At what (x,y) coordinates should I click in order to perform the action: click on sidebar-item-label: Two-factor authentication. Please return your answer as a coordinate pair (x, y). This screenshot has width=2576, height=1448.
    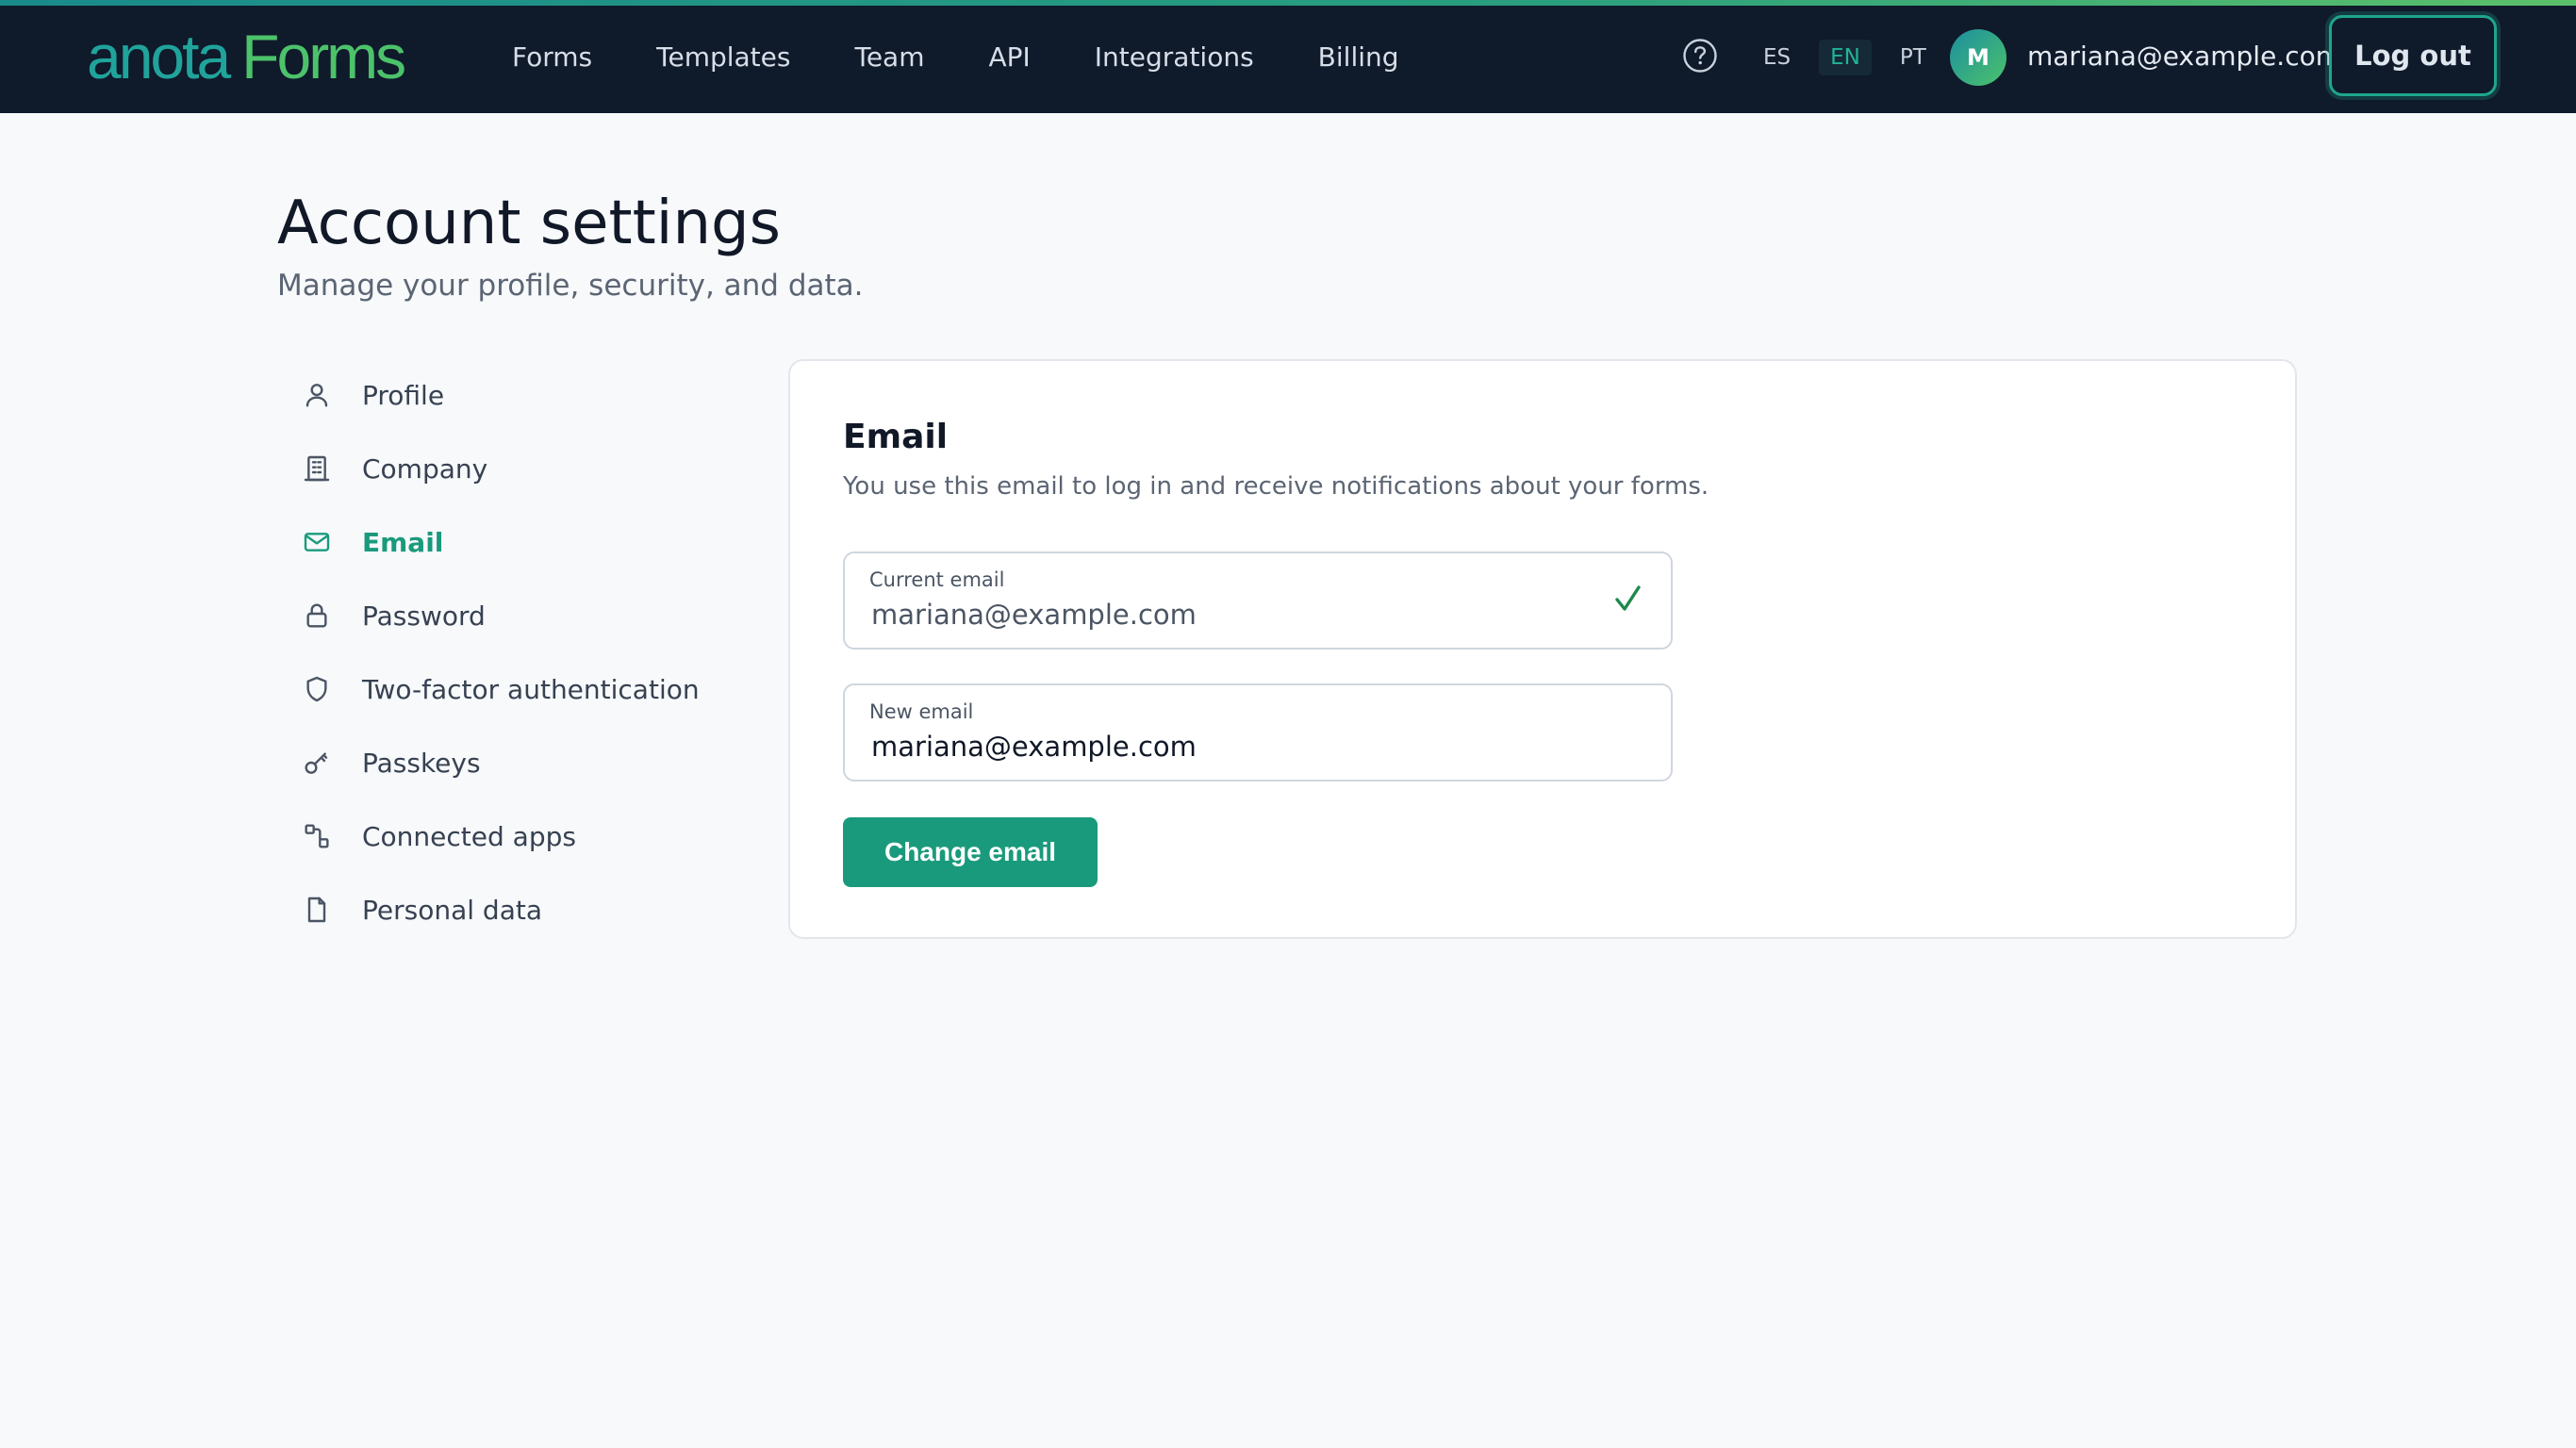
    Looking at the image, I should click on (531, 689).